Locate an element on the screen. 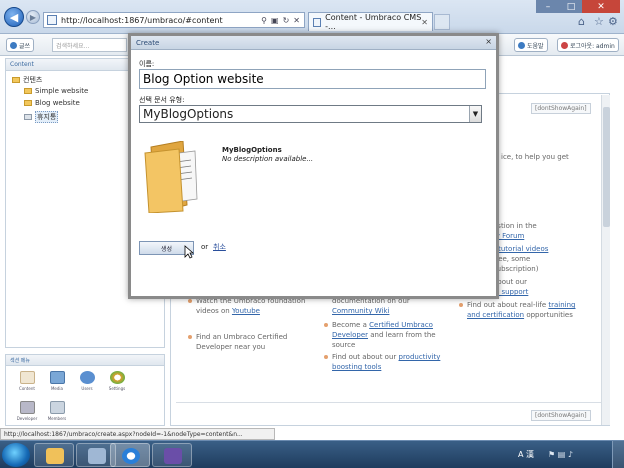 This screenshot has width=624, height=468. logout-label: 로그아웃: admin is located at coordinates (592, 46).